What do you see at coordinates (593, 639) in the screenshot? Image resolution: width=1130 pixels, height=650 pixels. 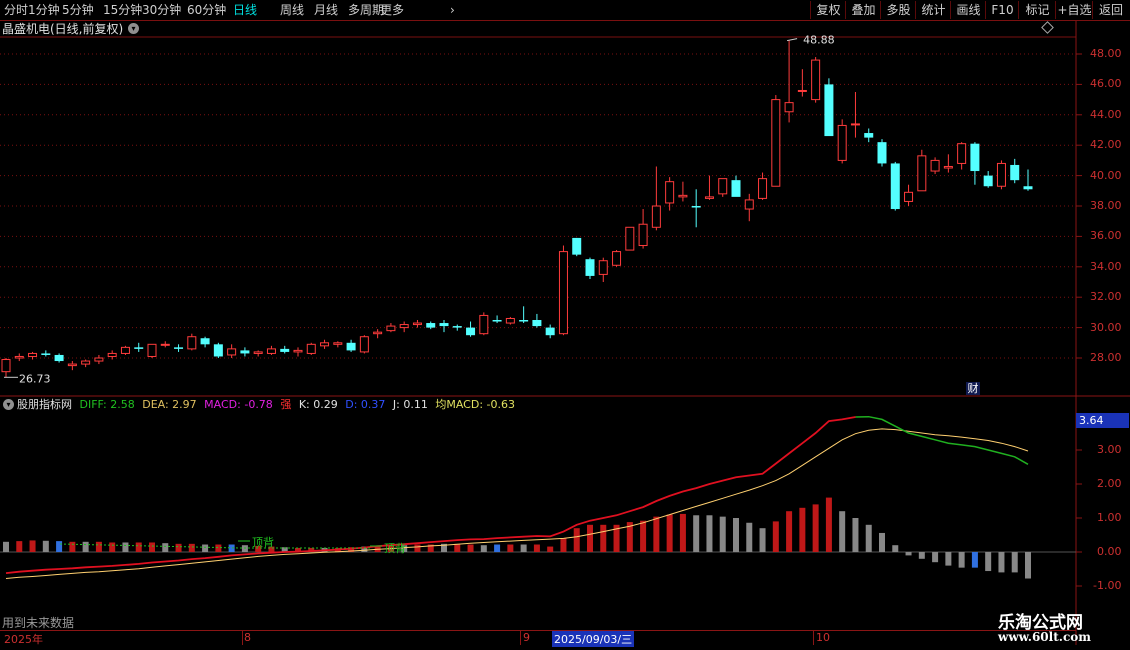 I see `time-label-cursor-date: 2025/09/03/三` at bounding box center [593, 639].